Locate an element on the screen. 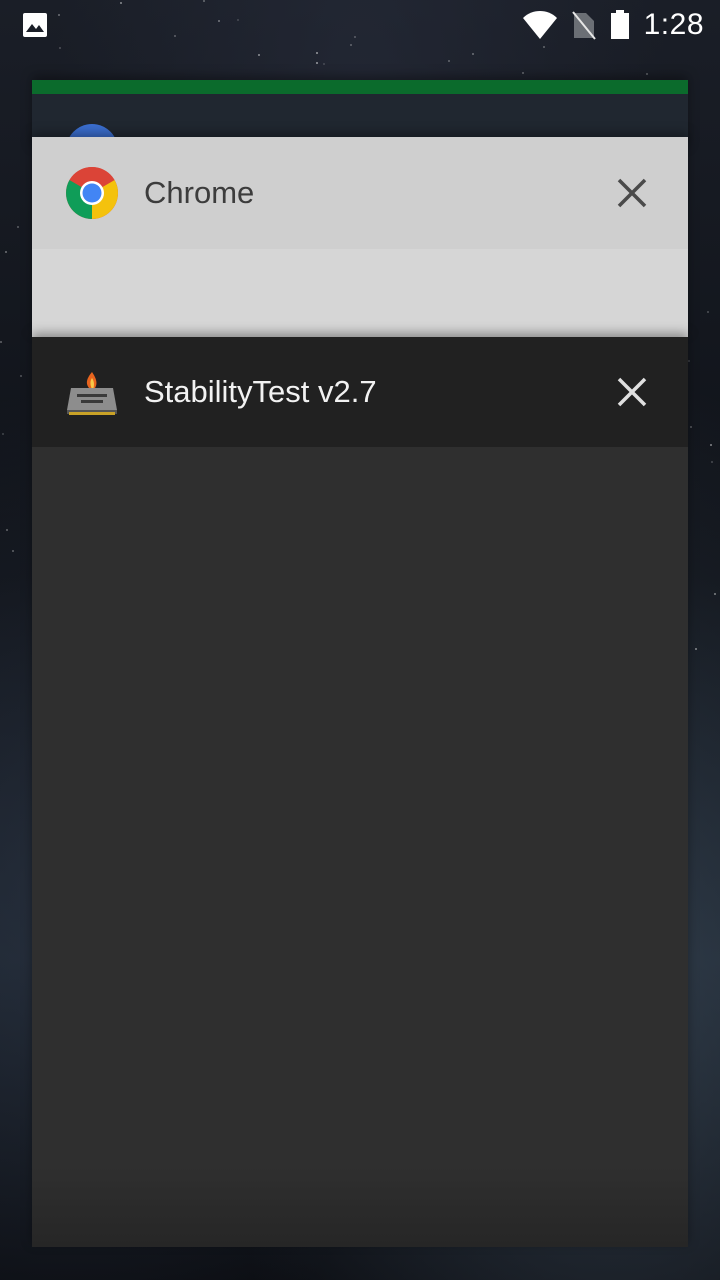 The image size is (720, 1280). status-time: 1:28 is located at coordinates (673, 24).